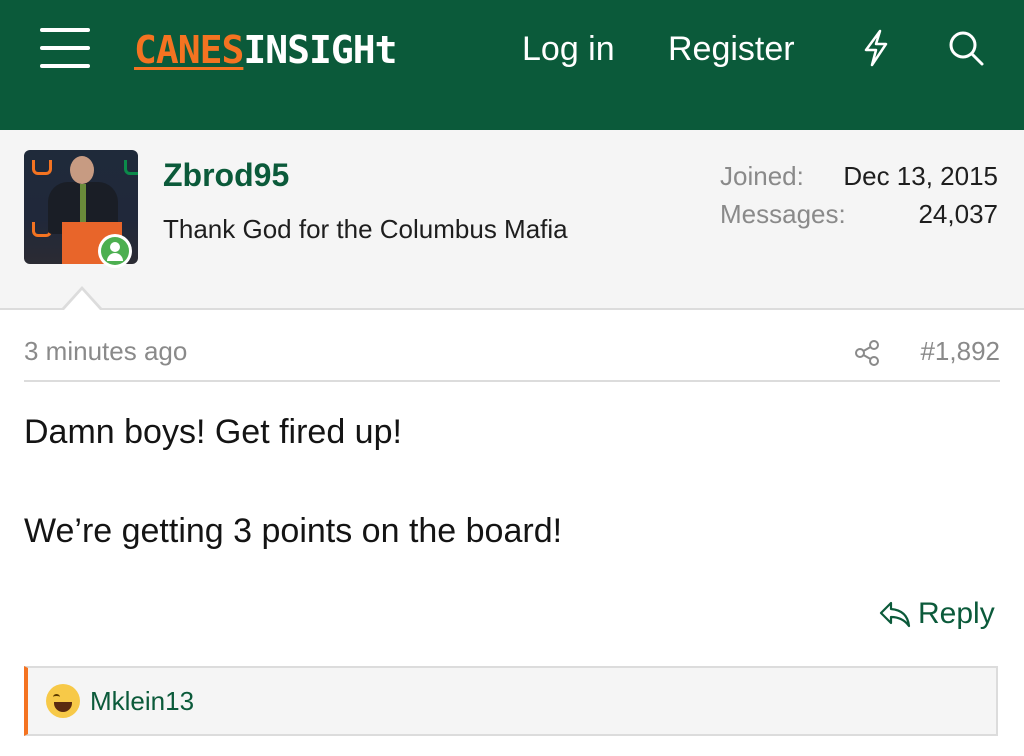  What do you see at coordinates (920, 176) in the screenshot?
I see `joined-value: Dec 13, 2015` at bounding box center [920, 176].